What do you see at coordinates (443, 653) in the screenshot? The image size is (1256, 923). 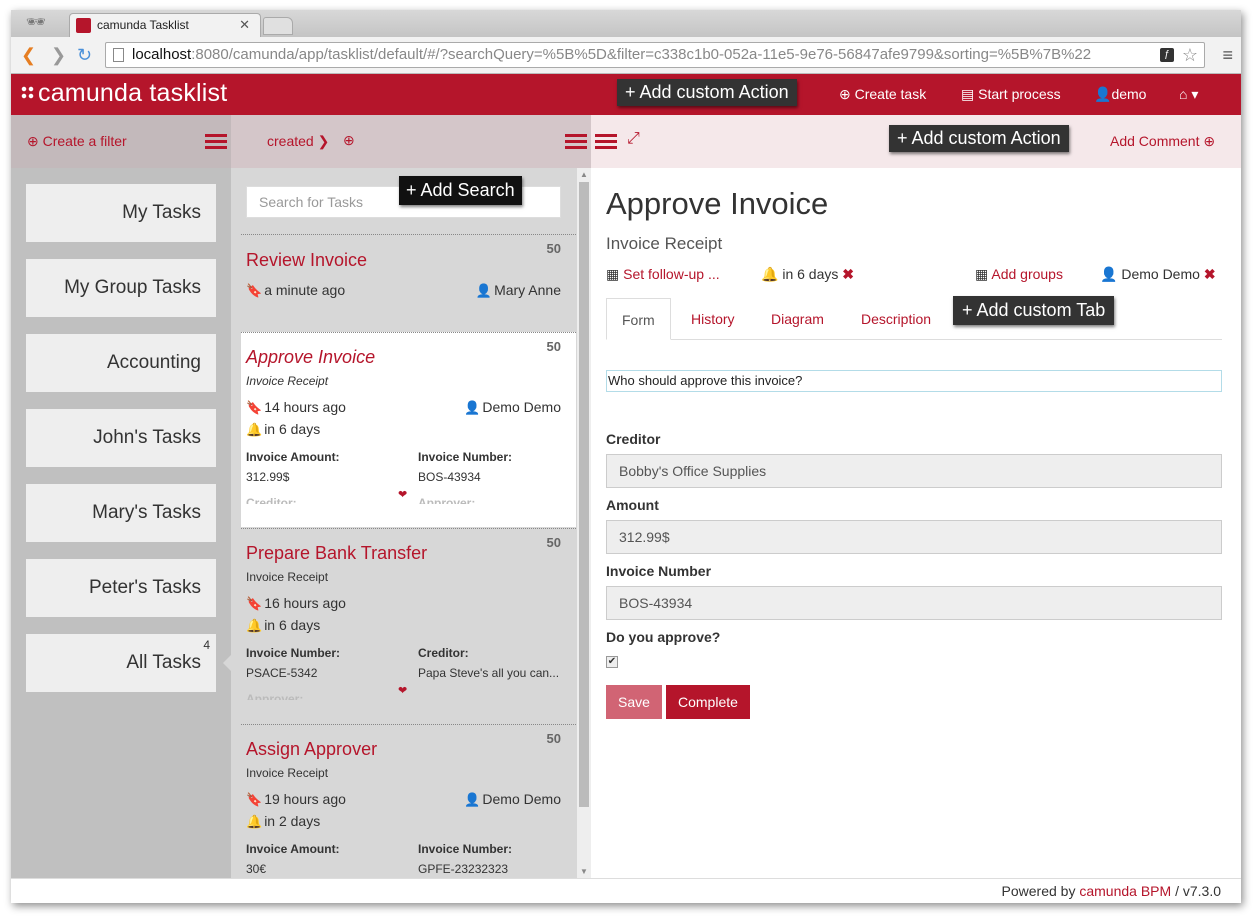 I see `var-label: Creditor:` at bounding box center [443, 653].